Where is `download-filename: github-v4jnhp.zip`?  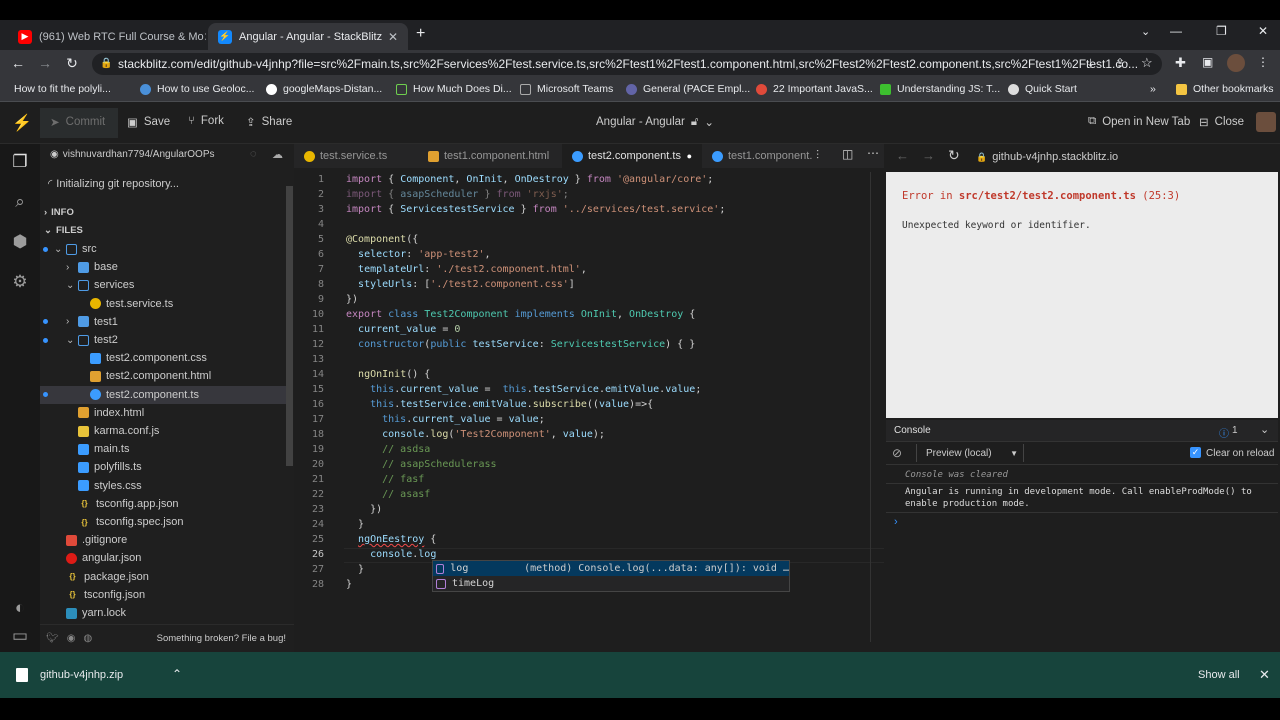
download-filename: github-v4jnhp.zip is located at coordinates (81, 675).